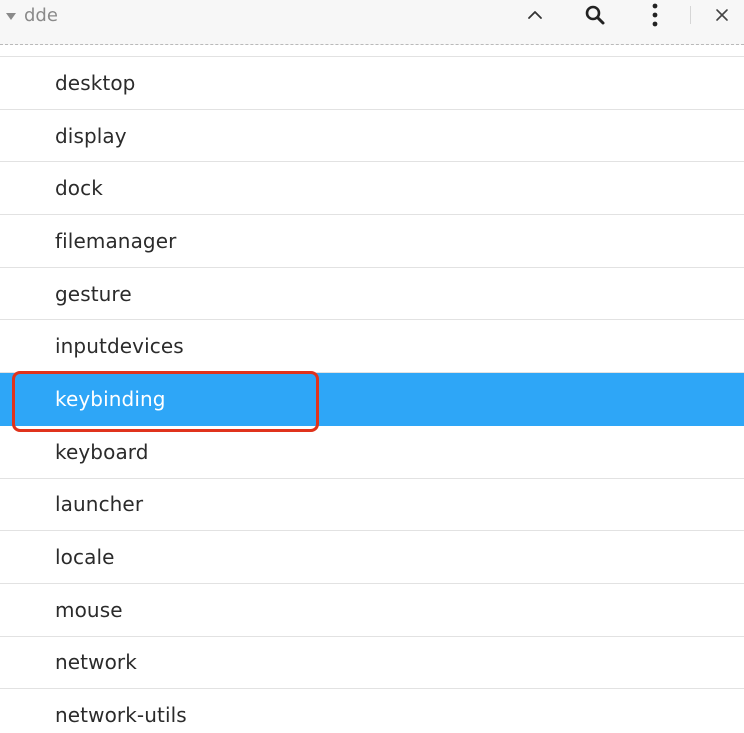  I want to click on list-item-label: desktop, so click(95, 82).